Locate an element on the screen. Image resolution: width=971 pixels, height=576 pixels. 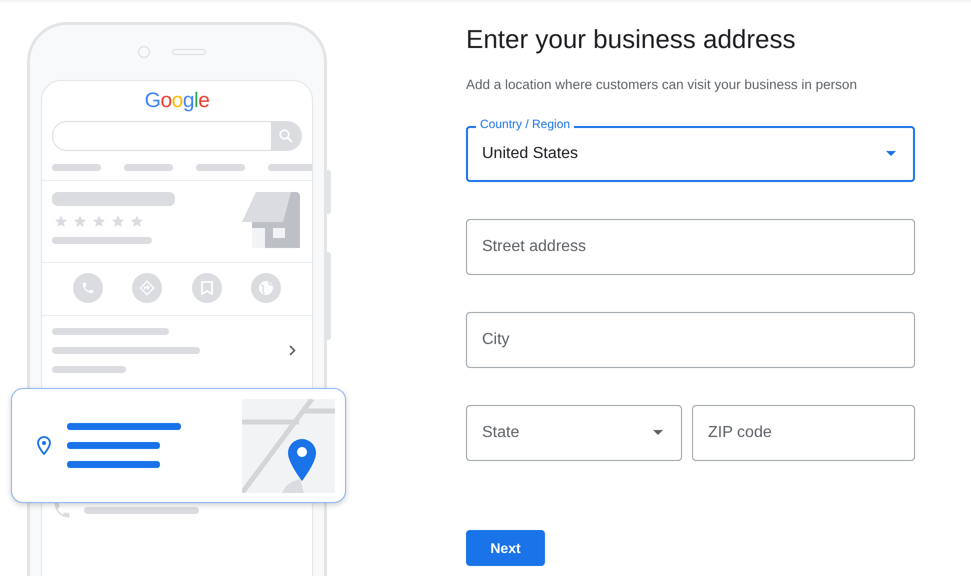
search-icon is located at coordinates (286, 136).